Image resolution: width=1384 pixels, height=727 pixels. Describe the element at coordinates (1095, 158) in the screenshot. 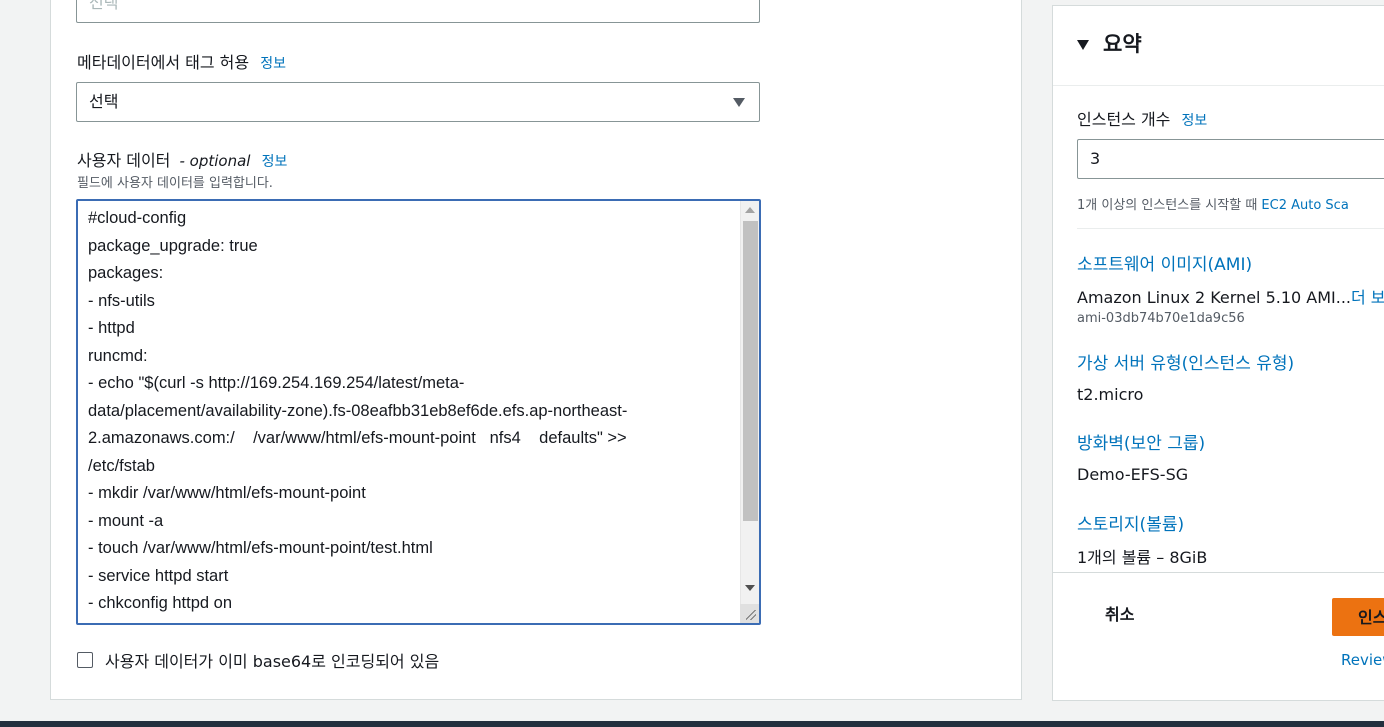

I see `instance-count-value: 3` at that location.